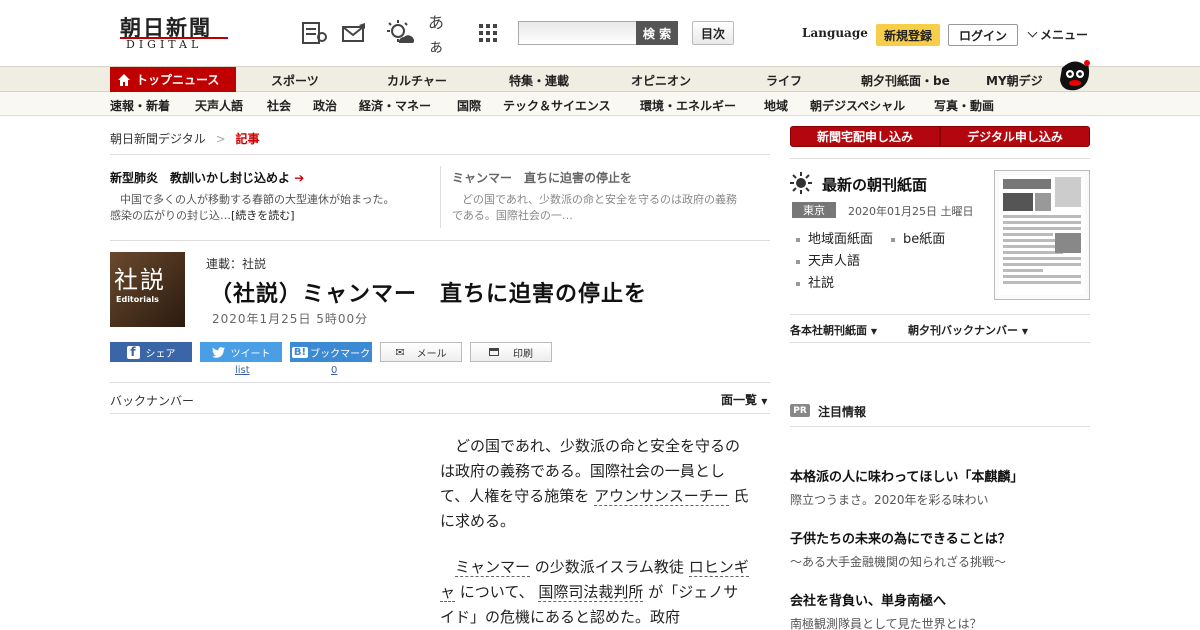 The height and width of the screenshot is (630, 1200). Describe the element at coordinates (900, 539) in the screenshot. I see `pr-item-title: 子供たちの未来の為にできることは？` at that location.